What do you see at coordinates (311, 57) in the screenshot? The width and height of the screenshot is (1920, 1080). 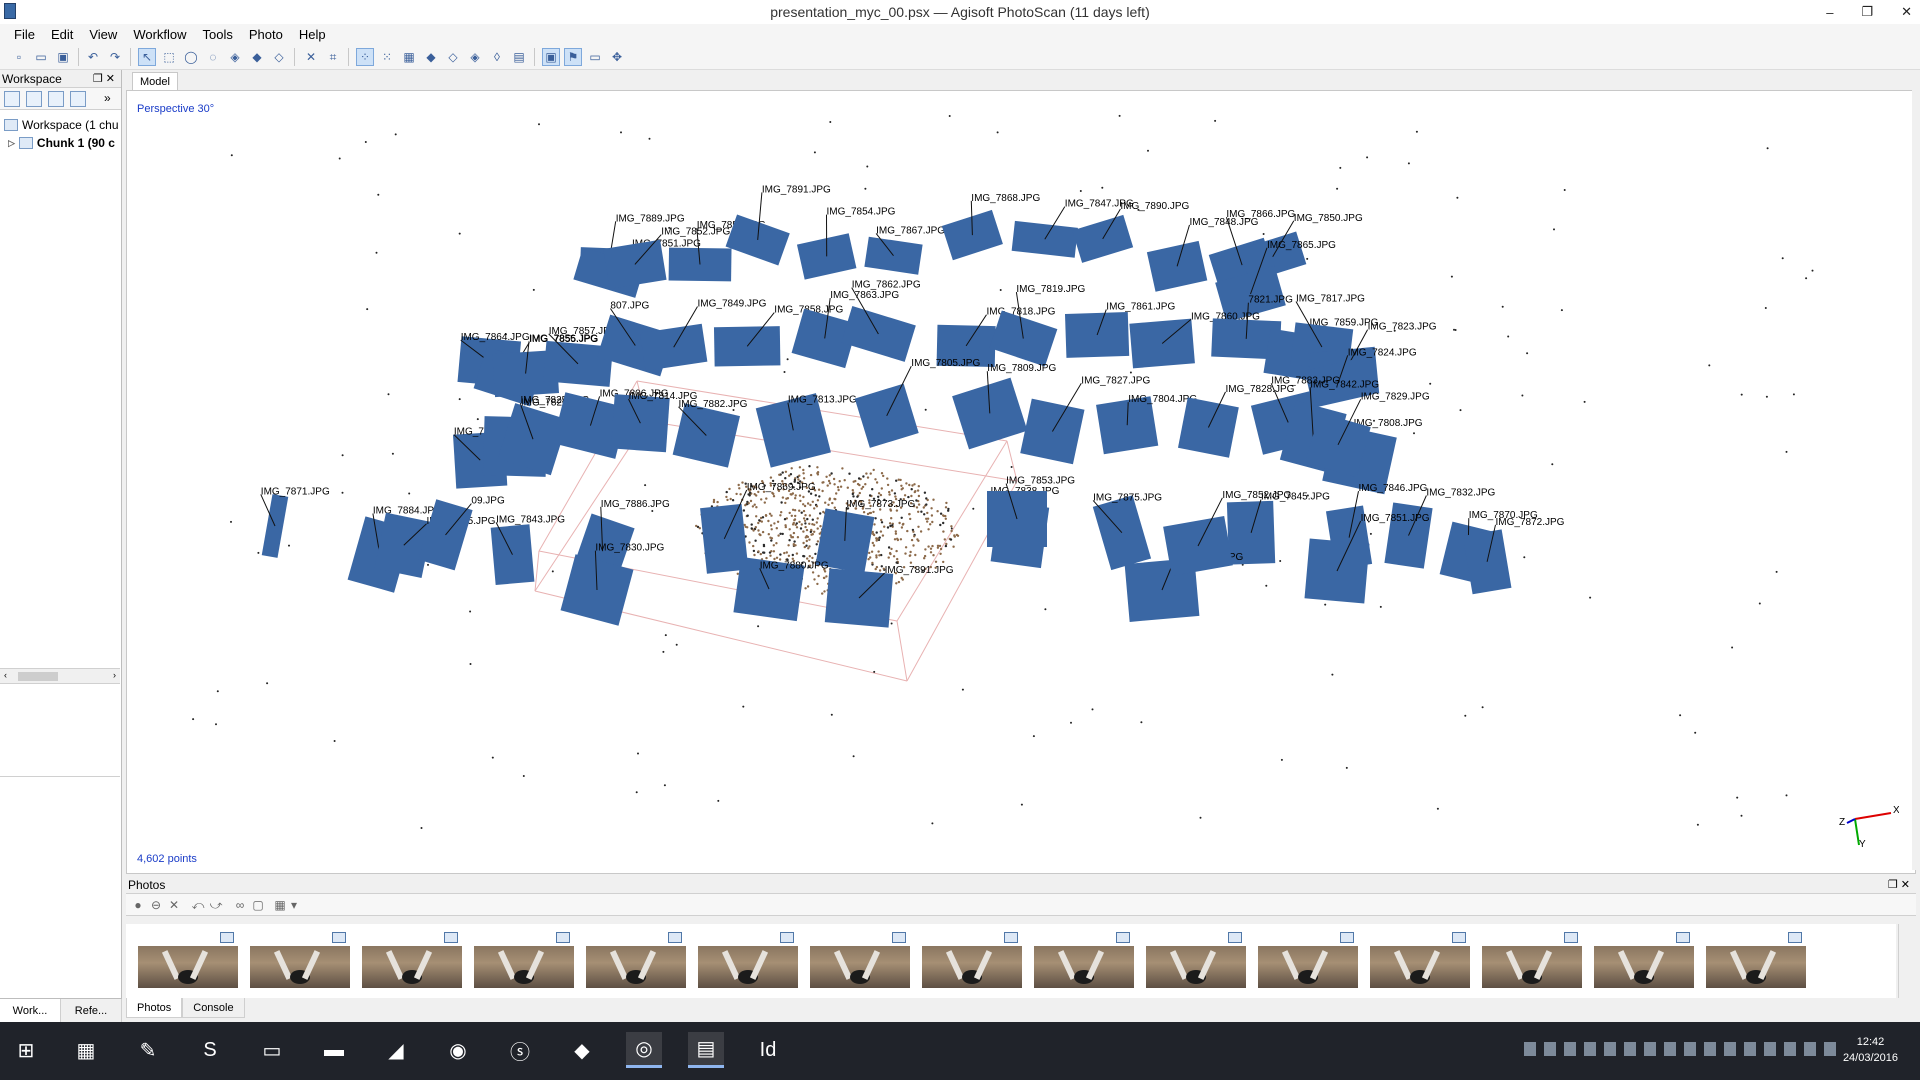 I see `delete-selection-icon: ✕` at bounding box center [311, 57].